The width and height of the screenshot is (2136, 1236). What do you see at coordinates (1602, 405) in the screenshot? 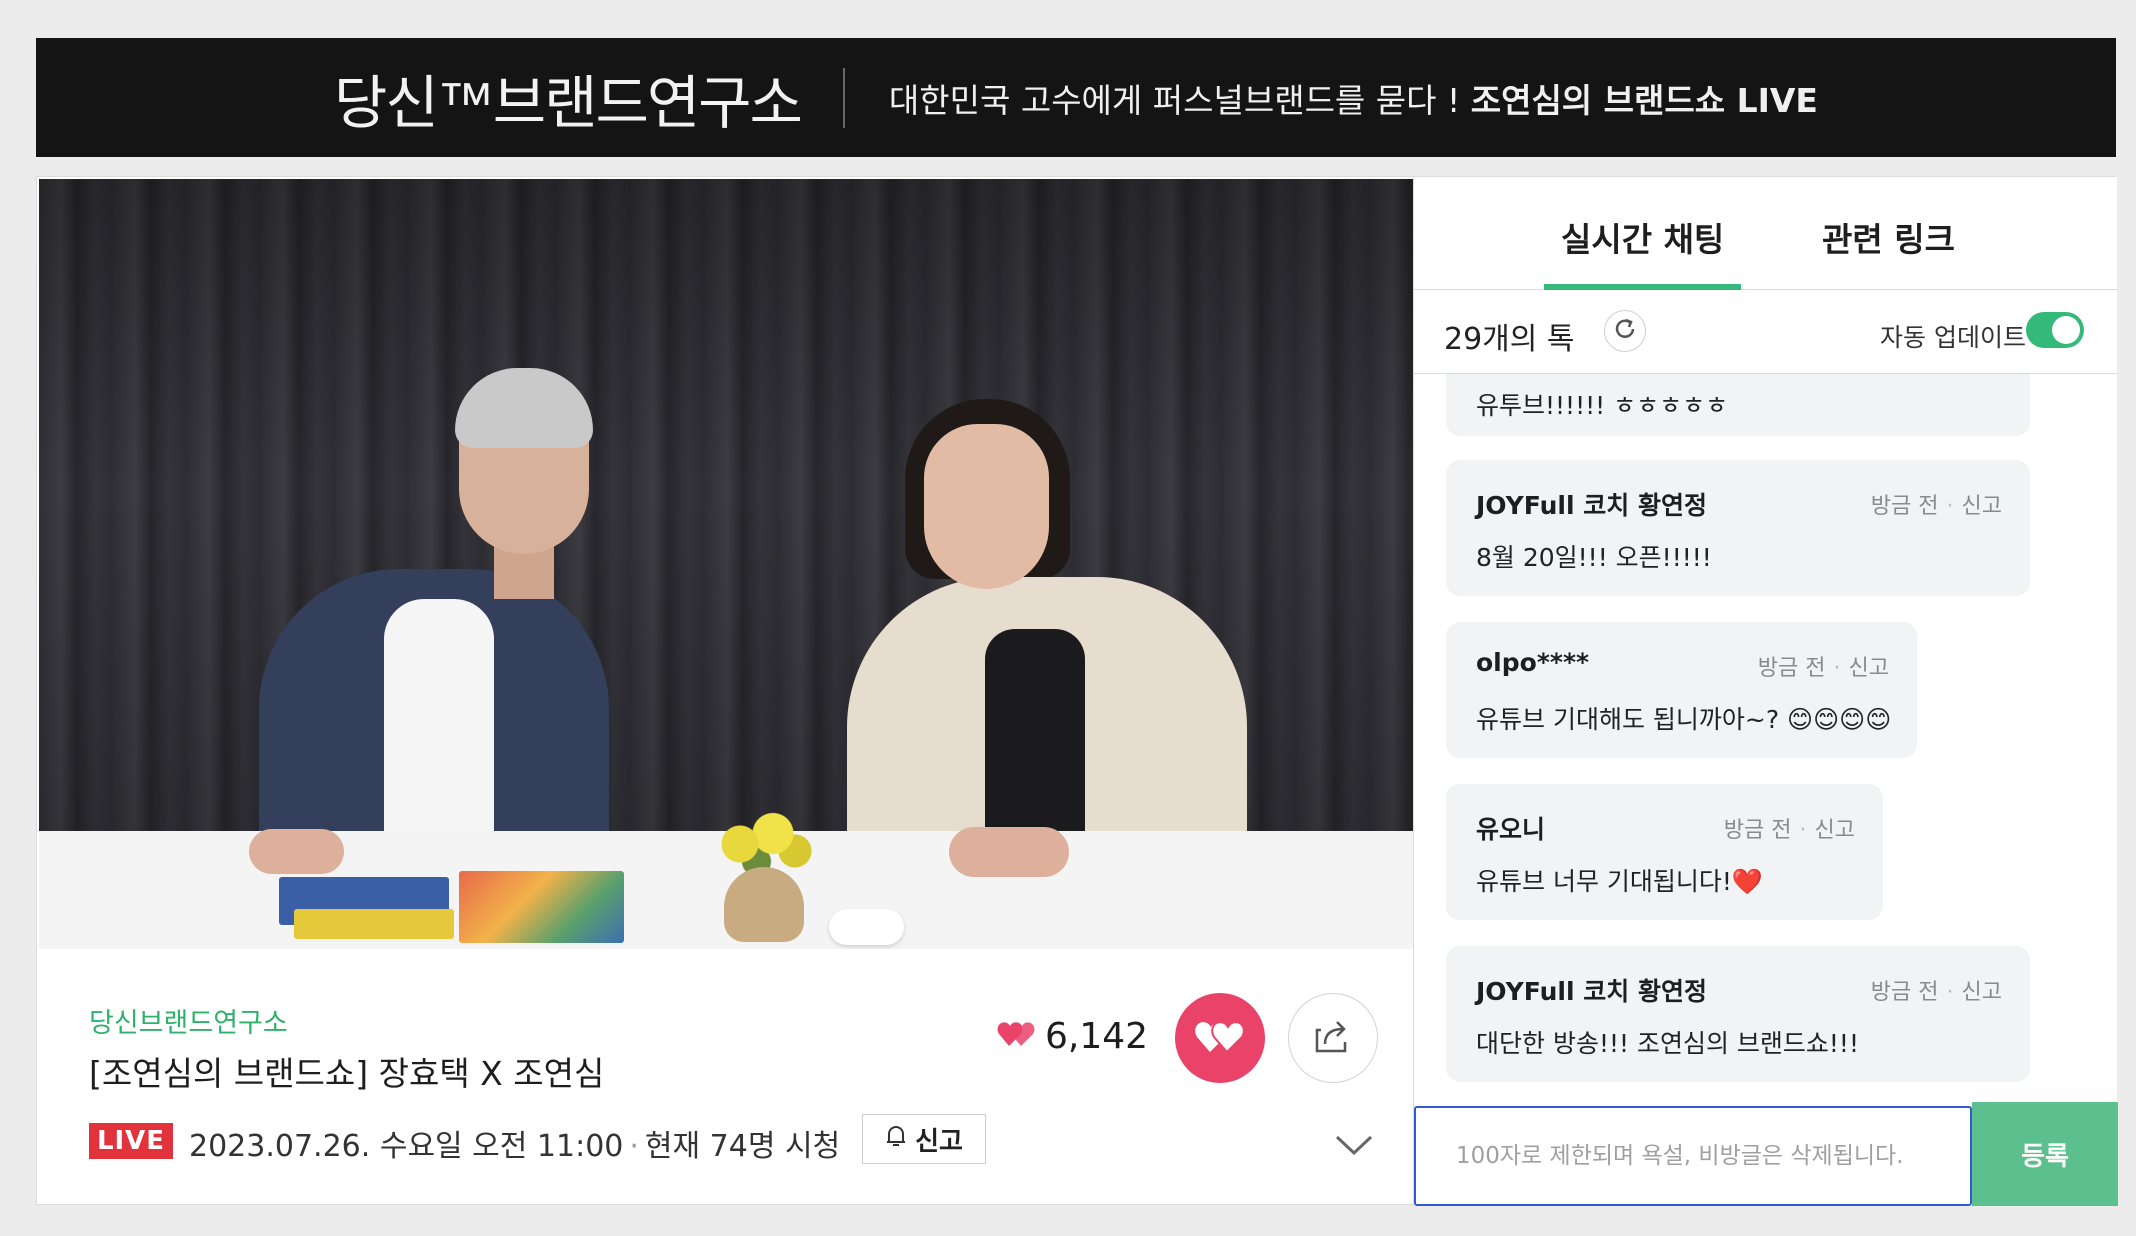
I see `chat-message-text: 유투브!!!!!! ㅎㅎㅎㅎㅎ` at bounding box center [1602, 405].